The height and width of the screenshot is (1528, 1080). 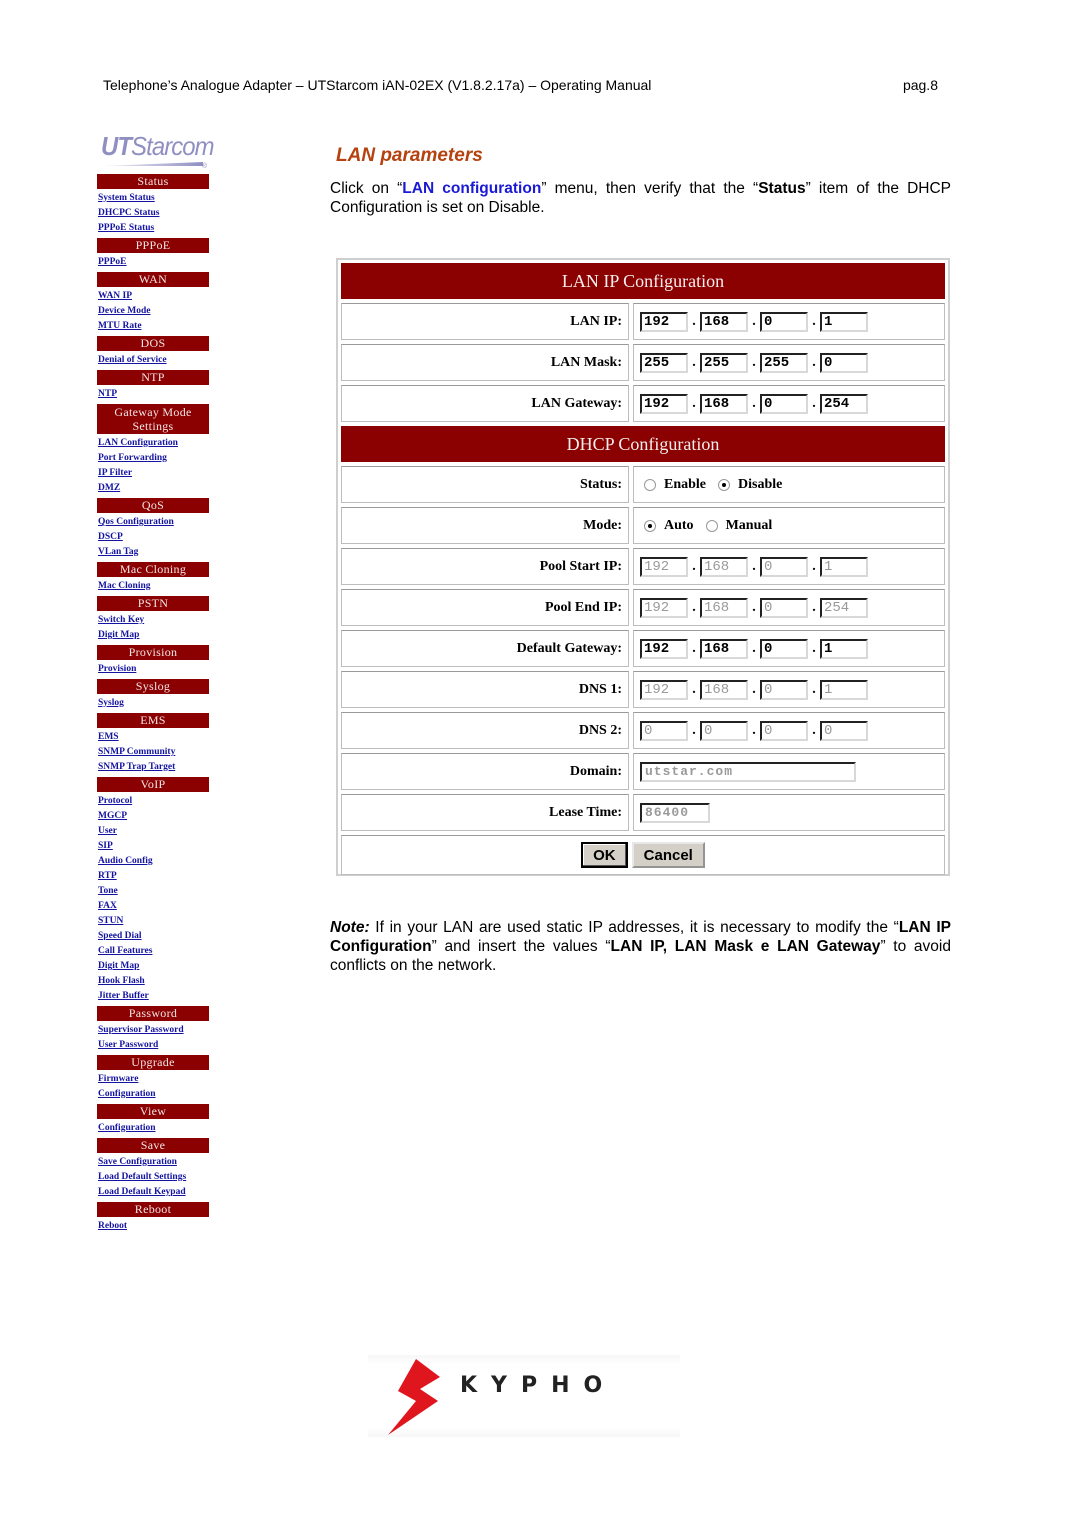 What do you see at coordinates (153, 1192) in the screenshot?
I see `sidebar-link-load-default-keypad: Load Default Keypad` at bounding box center [153, 1192].